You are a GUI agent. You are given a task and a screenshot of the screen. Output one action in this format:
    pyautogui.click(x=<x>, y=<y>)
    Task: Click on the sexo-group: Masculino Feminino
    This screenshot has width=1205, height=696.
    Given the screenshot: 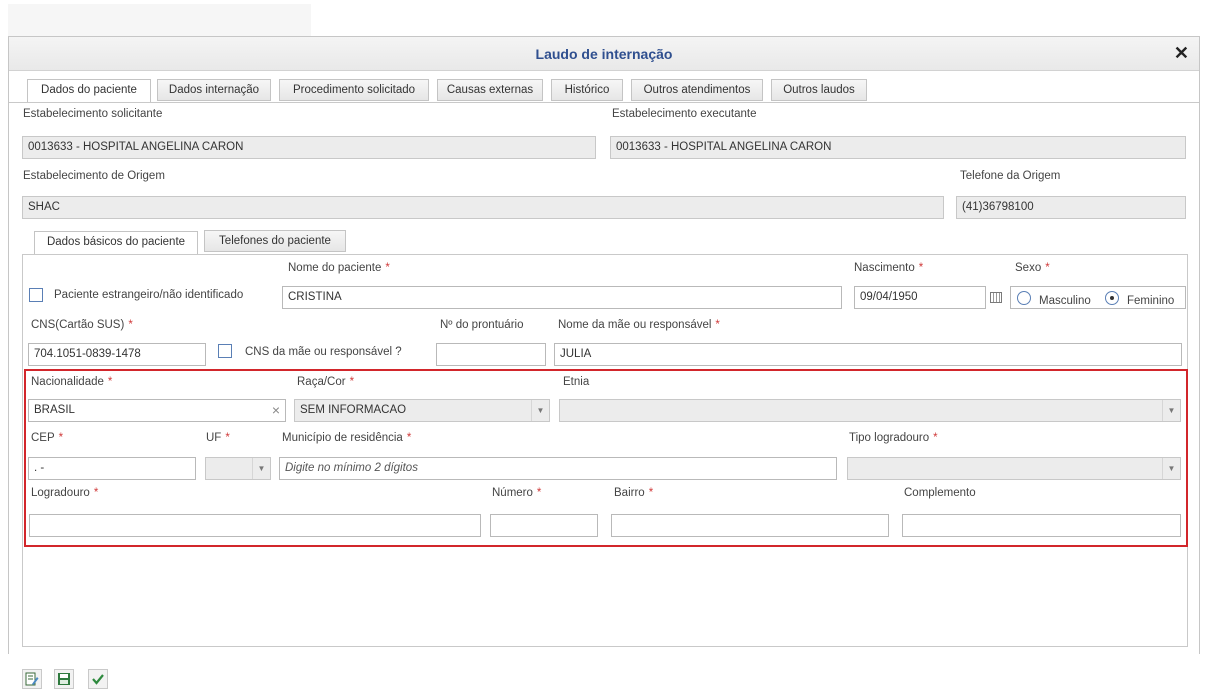 What is the action you would take?
    pyautogui.click(x=1098, y=297)
    